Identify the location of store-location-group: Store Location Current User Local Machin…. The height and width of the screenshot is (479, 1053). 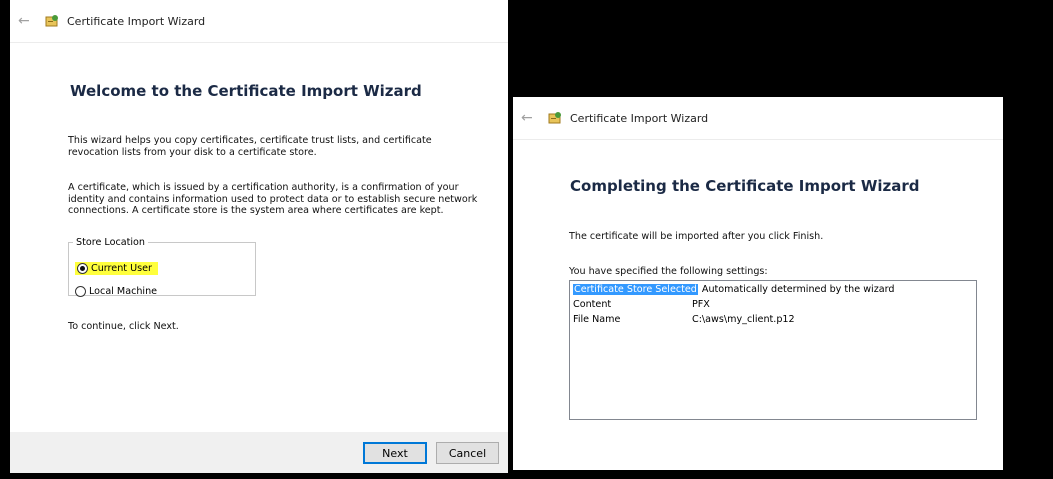
(162, 268).